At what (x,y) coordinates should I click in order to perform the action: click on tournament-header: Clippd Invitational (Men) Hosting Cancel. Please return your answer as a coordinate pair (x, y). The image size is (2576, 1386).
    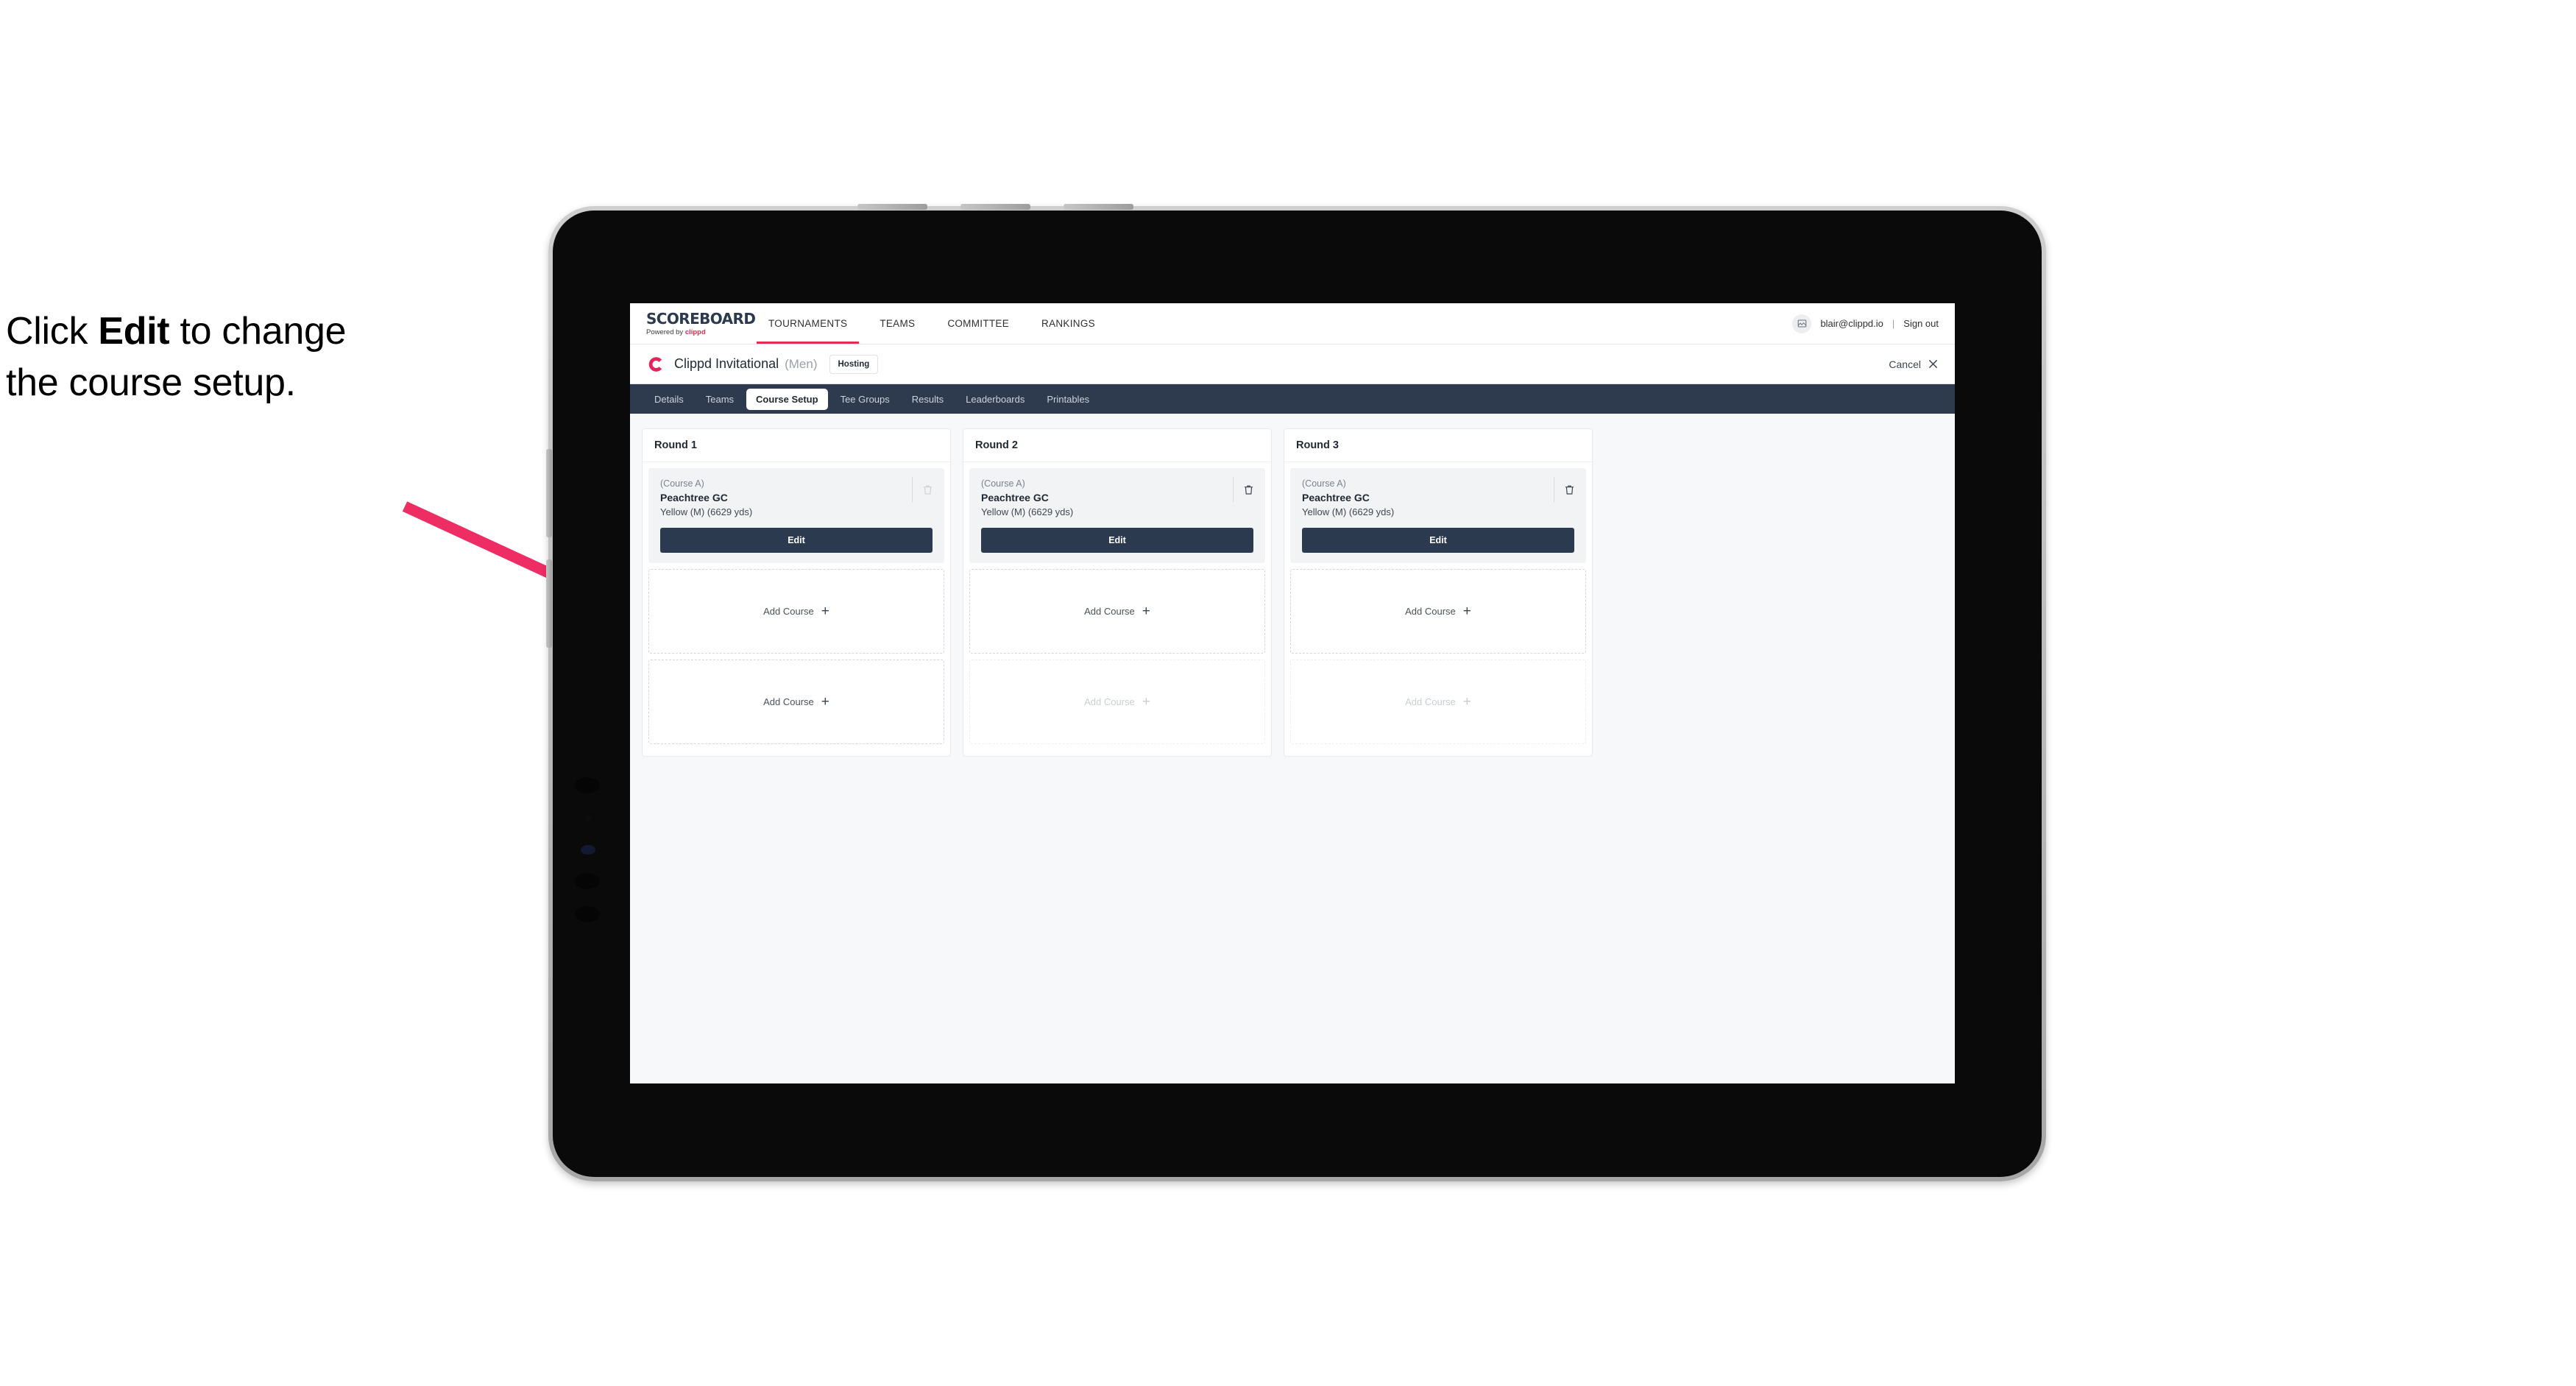
    Looking at the image, I should click on (1292, 364).